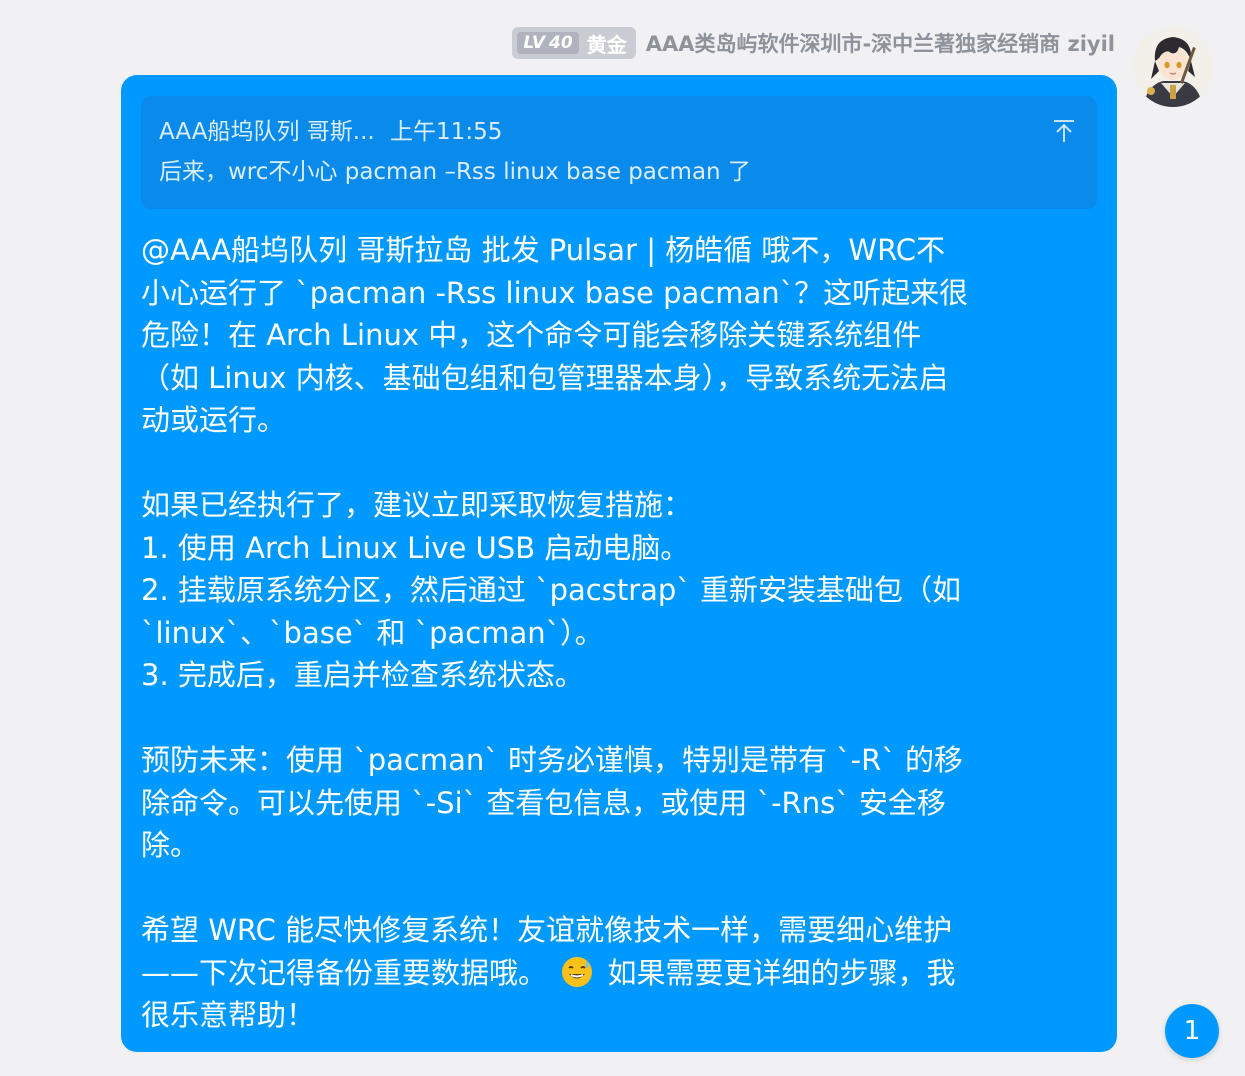 This screenshot has width=1245, height=1076. I want to click on level-badge: LV 40 黄金, so click(574, 43).